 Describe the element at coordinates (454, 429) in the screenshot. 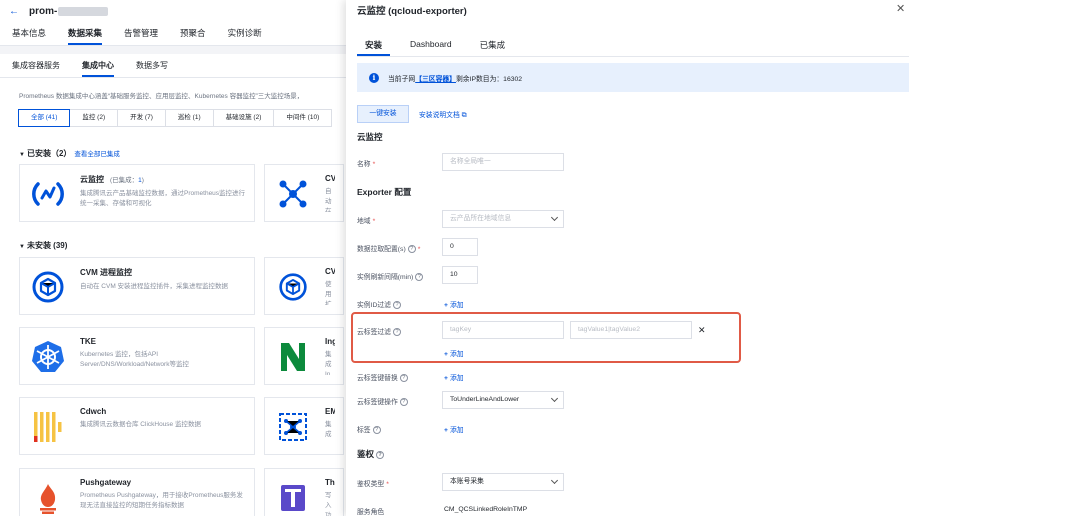

I see `add-label-link: + 添加` at that location.